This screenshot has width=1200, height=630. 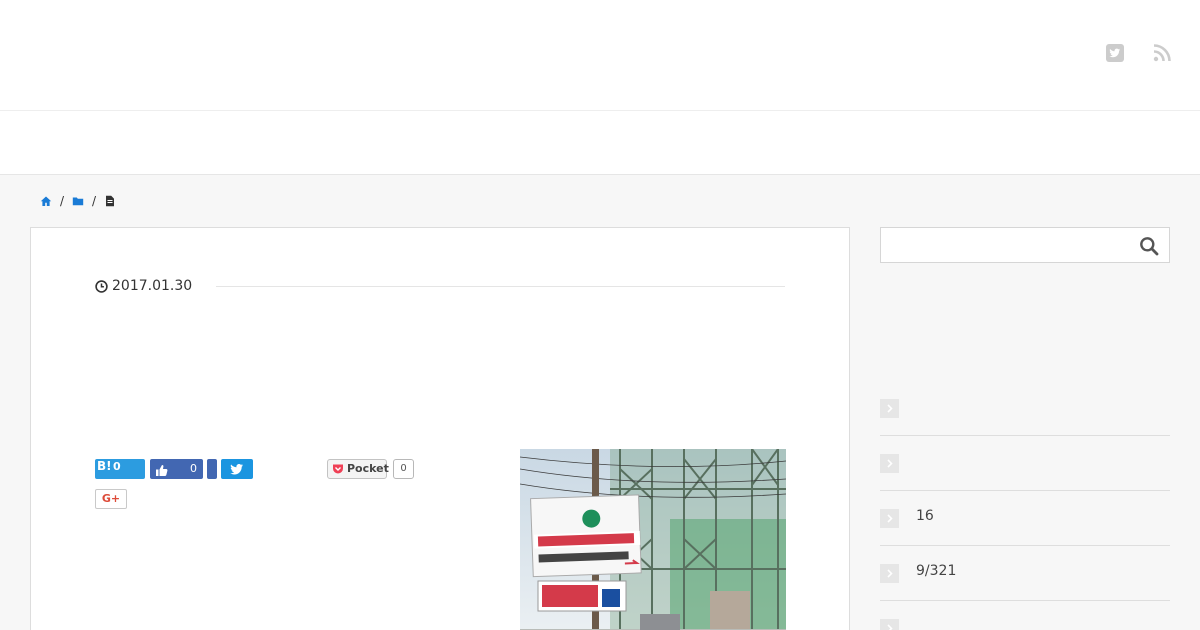 What do you see at coordinates (1025, 518) in the screenshot?
I see `list-item: 16` at bounding box center [1025, 518].